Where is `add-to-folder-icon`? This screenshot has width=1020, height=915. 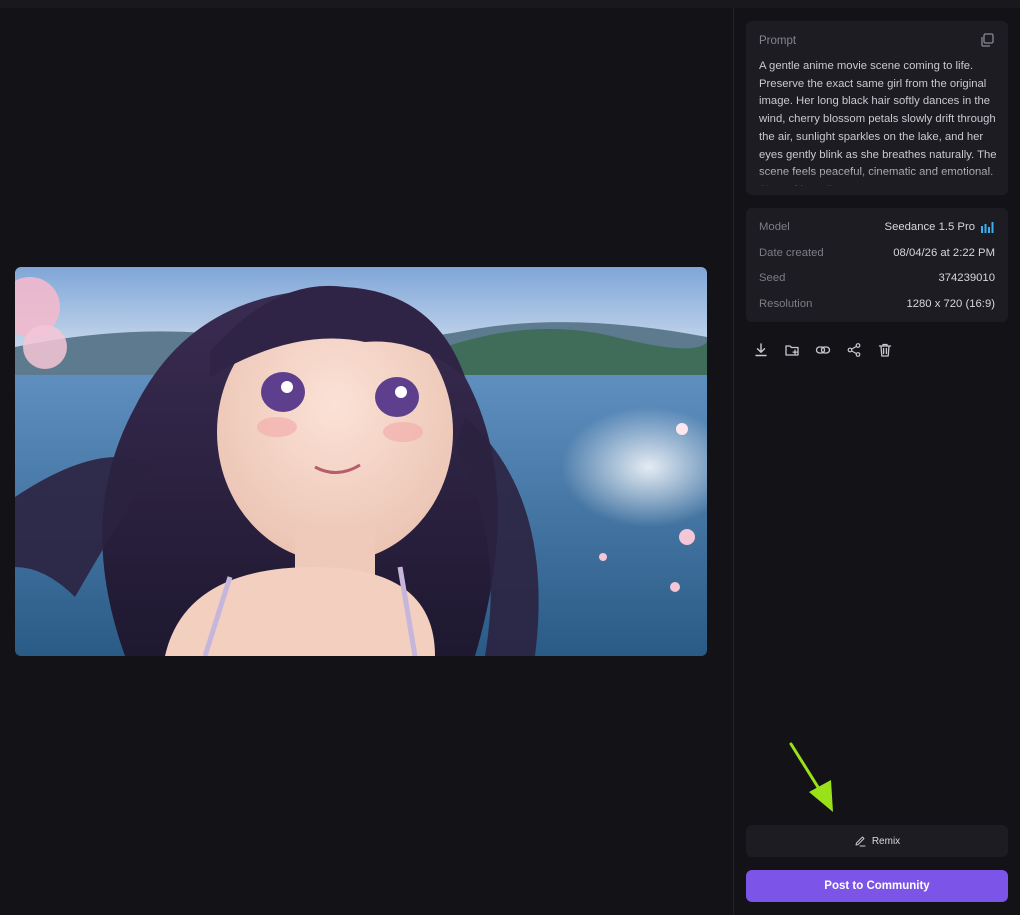 add-to-folder-icon is located at coordinates (792, 350).